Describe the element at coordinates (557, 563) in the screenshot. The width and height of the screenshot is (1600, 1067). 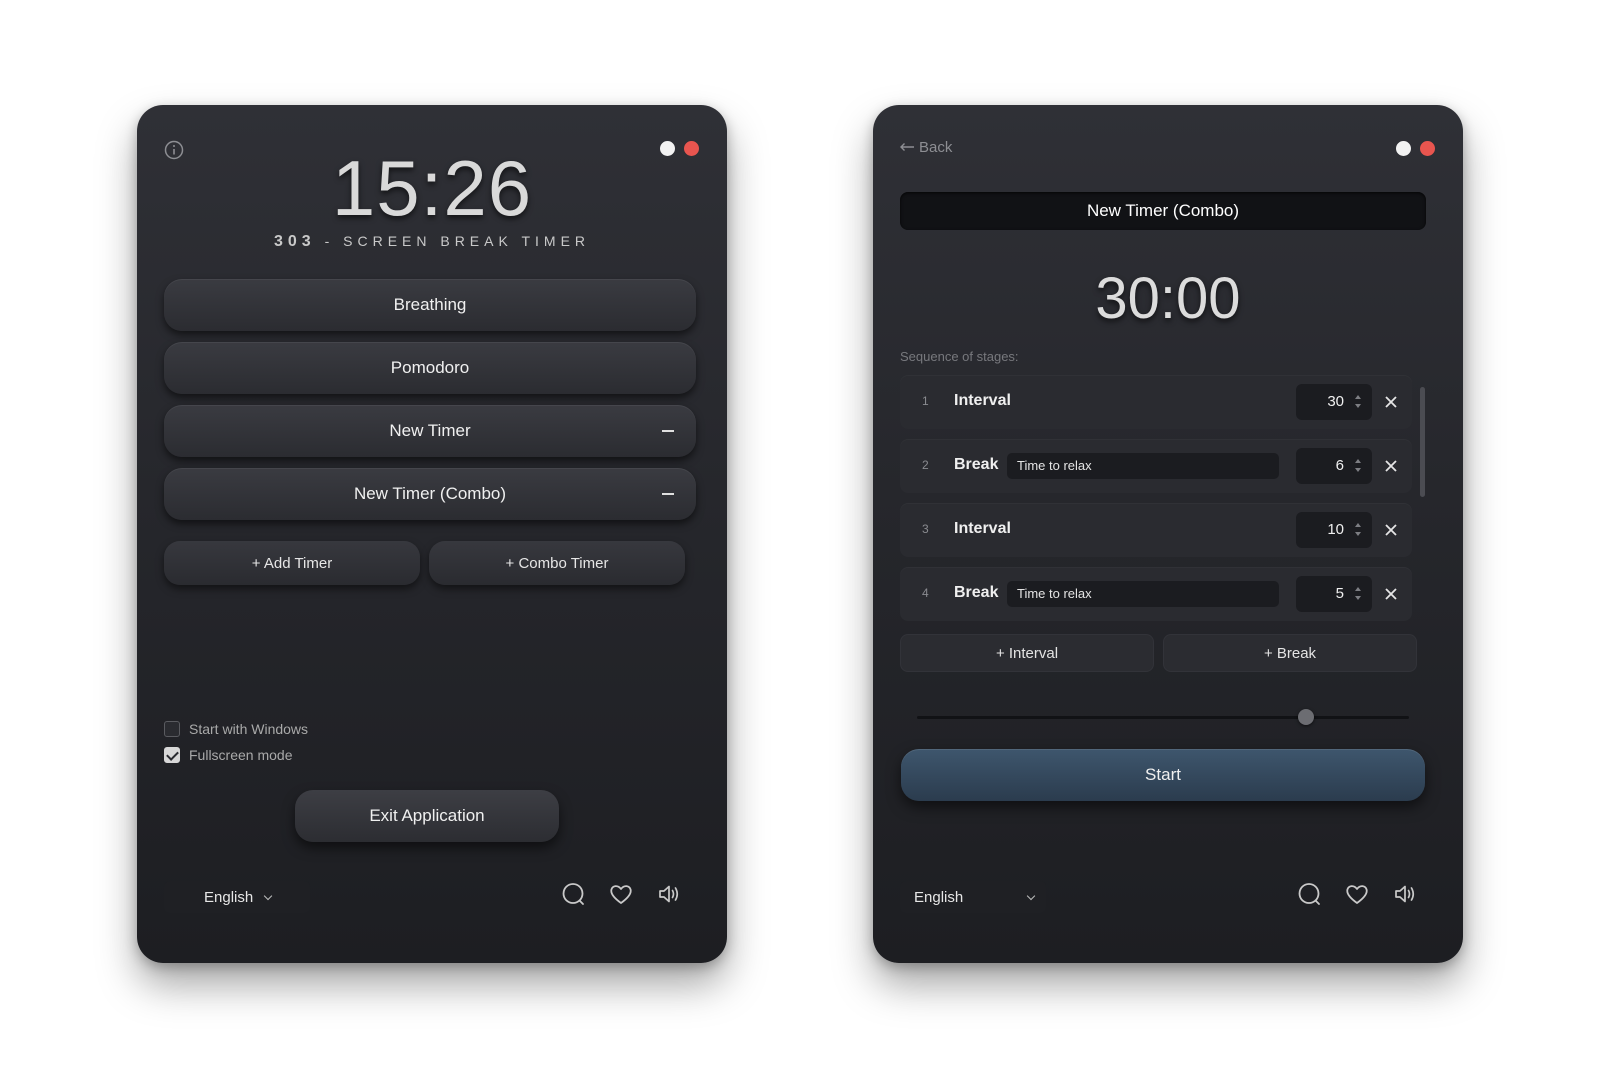
I see `add-combo-timer-button: + Combo Timer` at that location.